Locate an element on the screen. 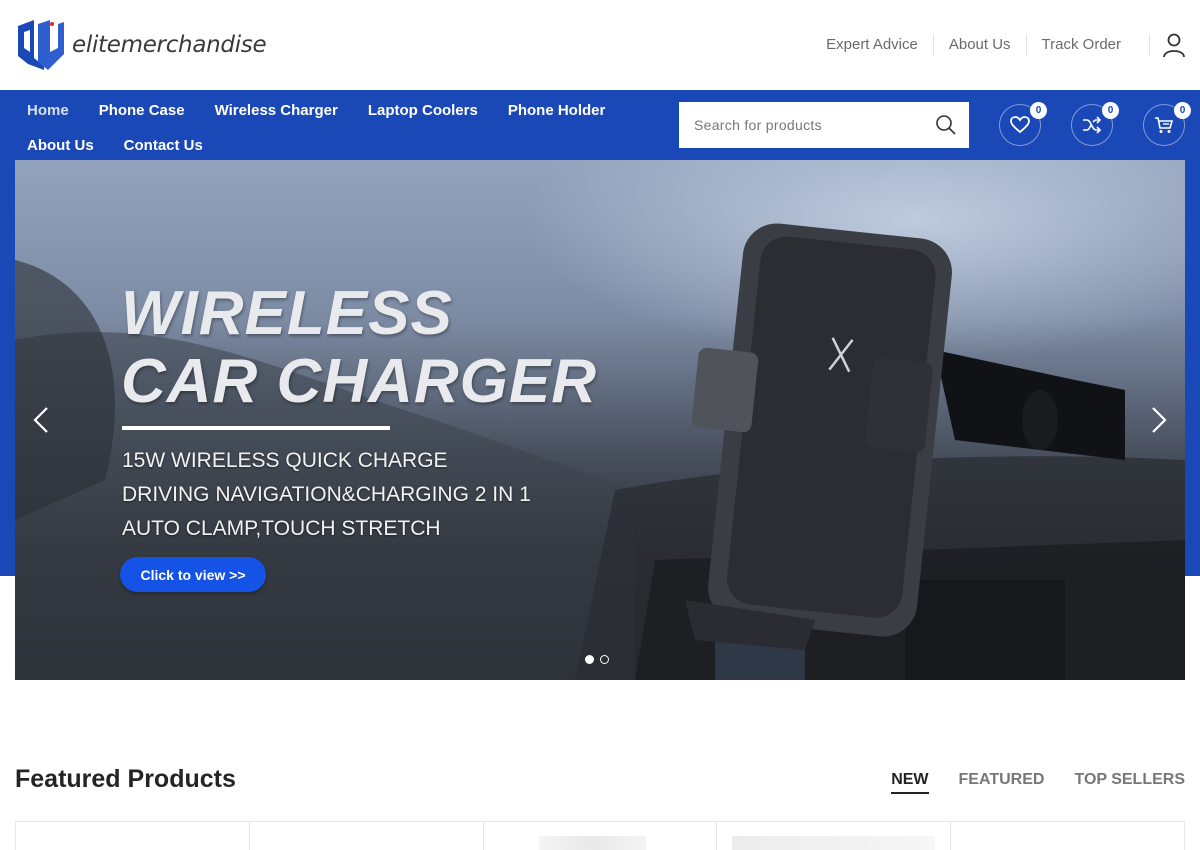 The width and height of the screenshot is (1200, 850). product-grid is located at coordinates (600, 835).